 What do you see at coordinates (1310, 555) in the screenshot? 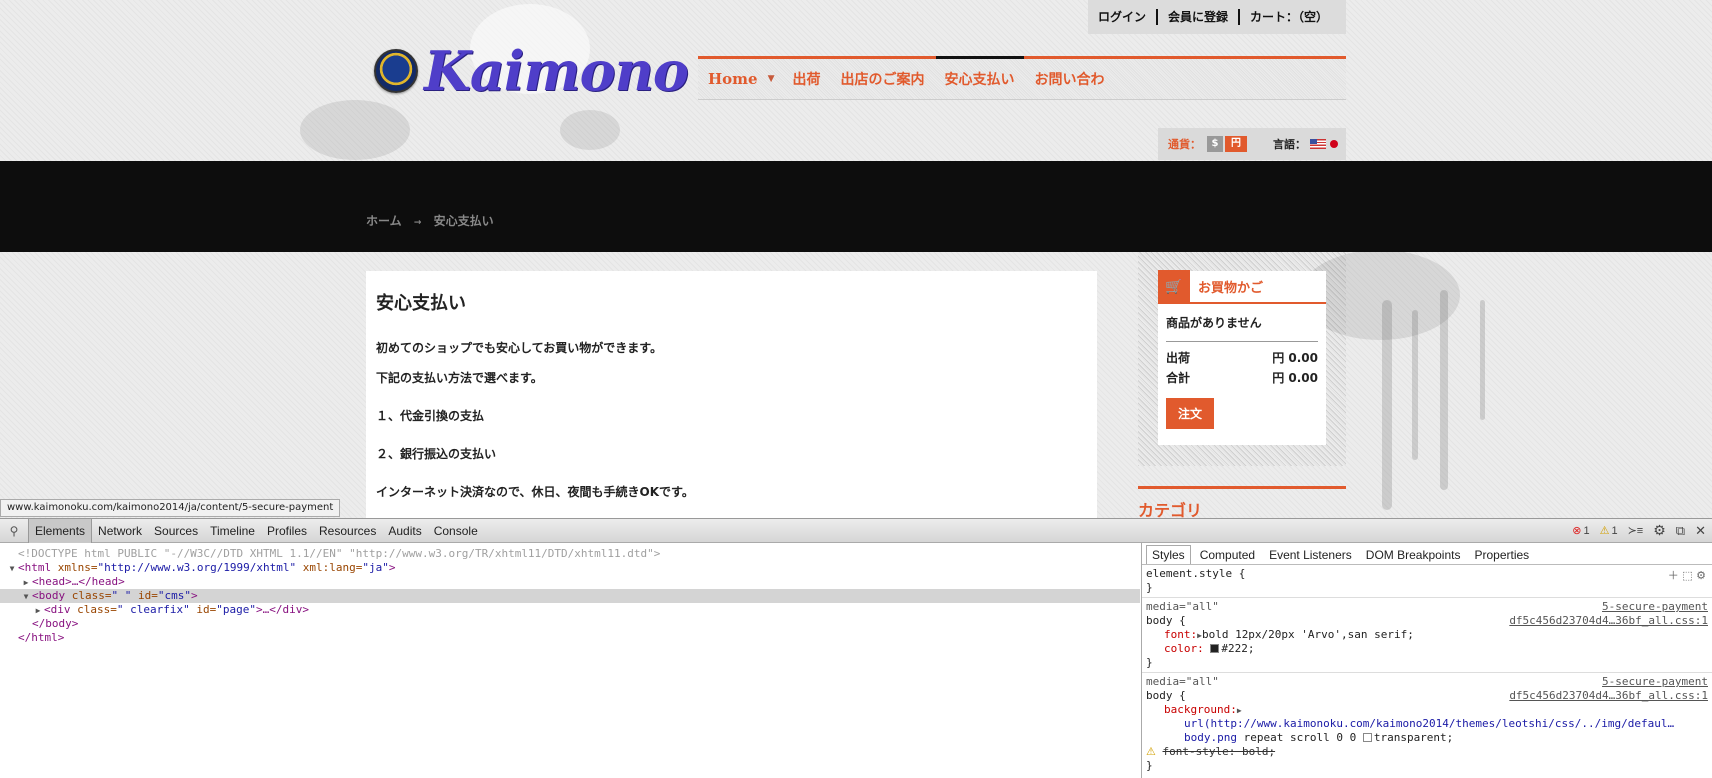
I see `tab-event-listeners: Event Listeners` at bounding box center [1310, 555].